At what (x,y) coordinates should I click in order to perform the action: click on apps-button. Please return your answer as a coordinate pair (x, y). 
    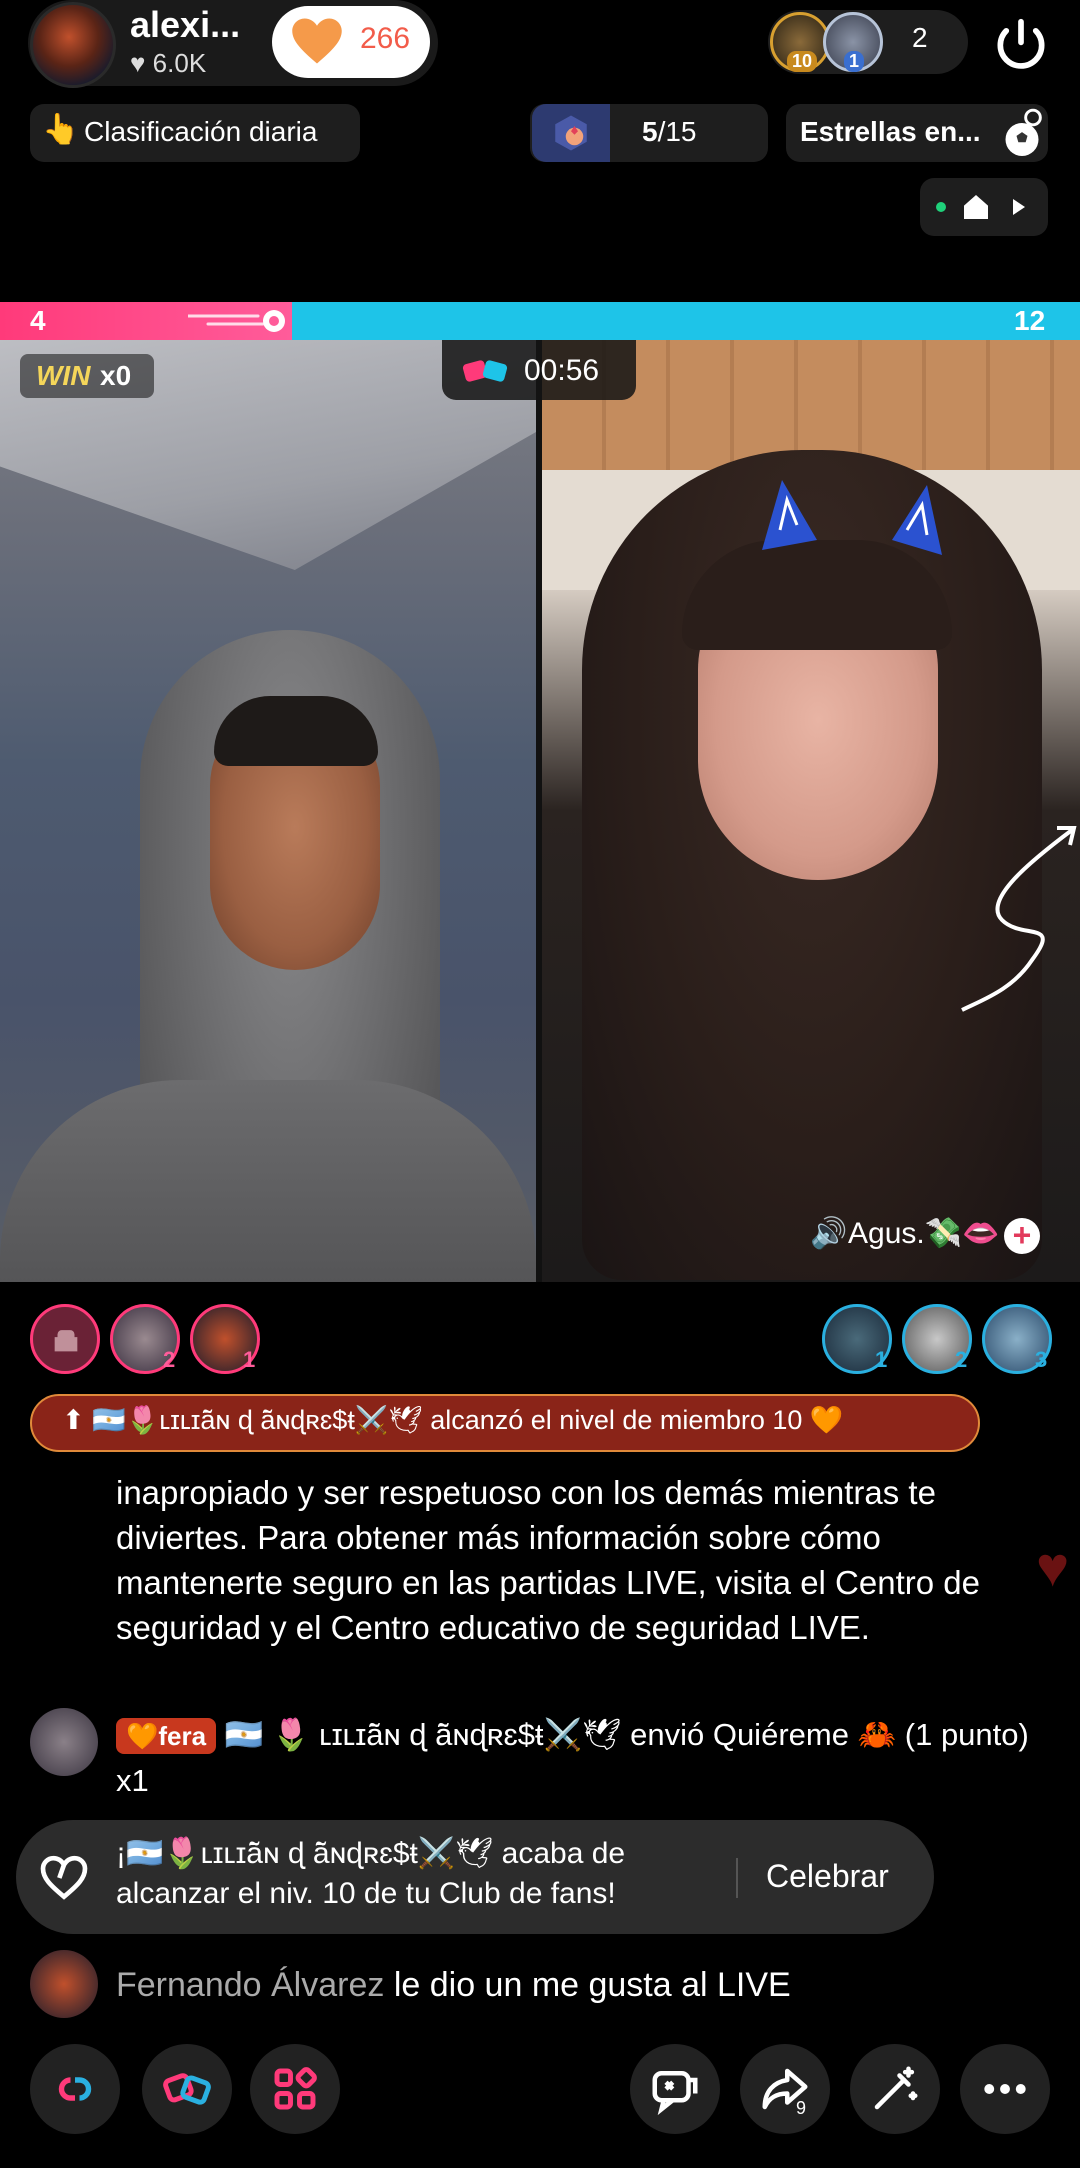
    Looking at the image, I should click on (295, 2089).